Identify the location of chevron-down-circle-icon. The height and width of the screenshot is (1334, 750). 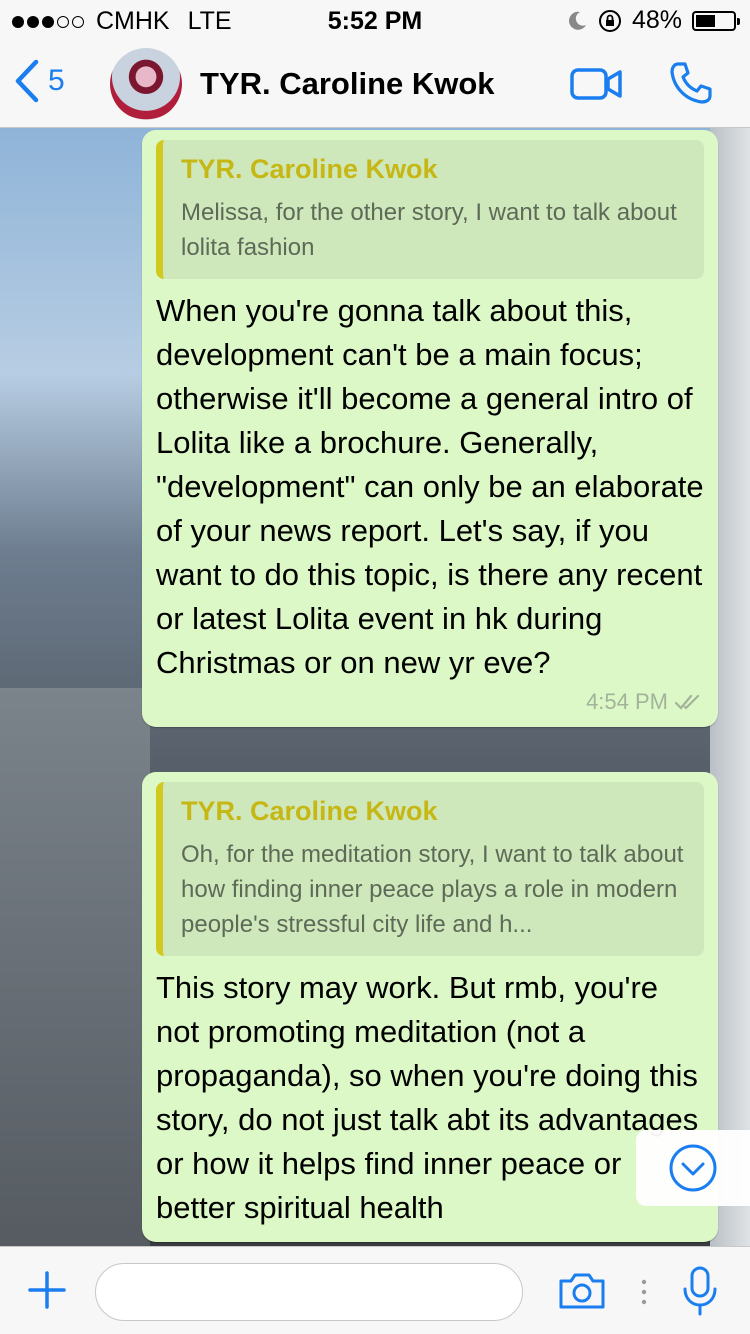
(693, 1168).